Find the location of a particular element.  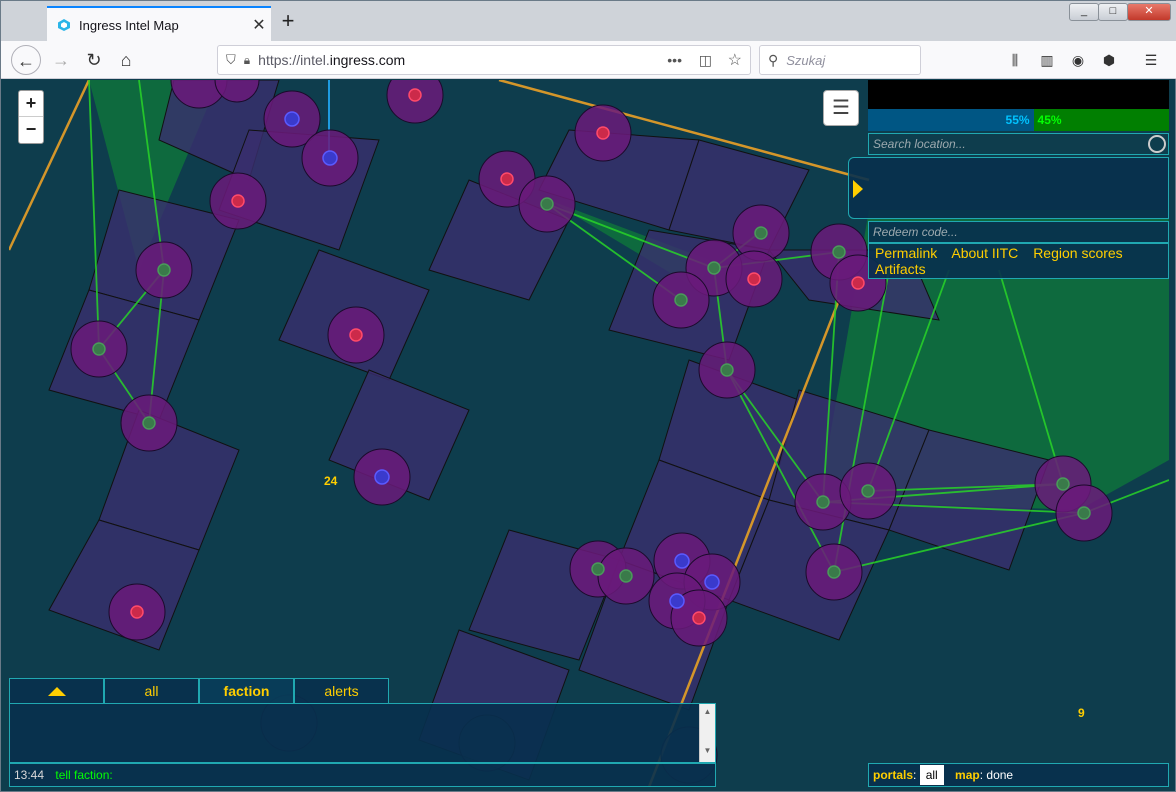

pocket-icon: ◫ is located at coordinates (705, 60).